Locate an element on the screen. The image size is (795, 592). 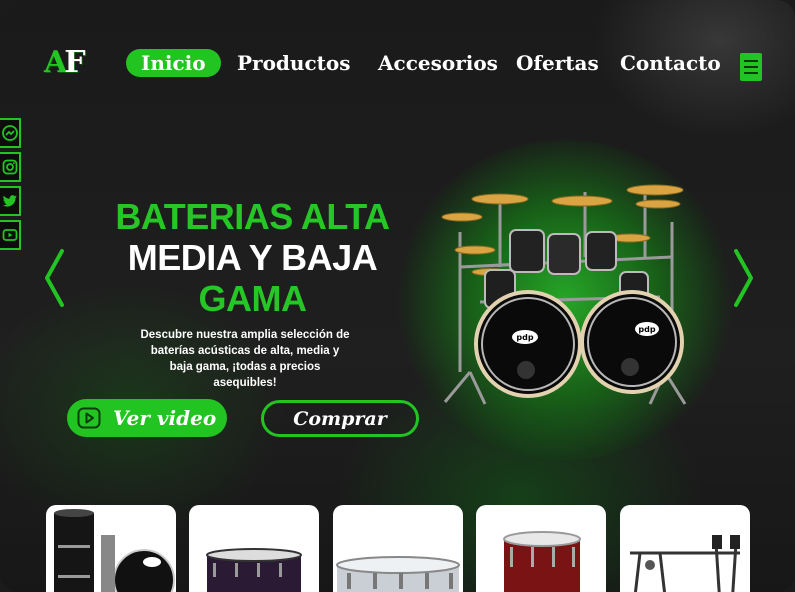
snare-purple-thumbnail is located at coordinates (254, 570).